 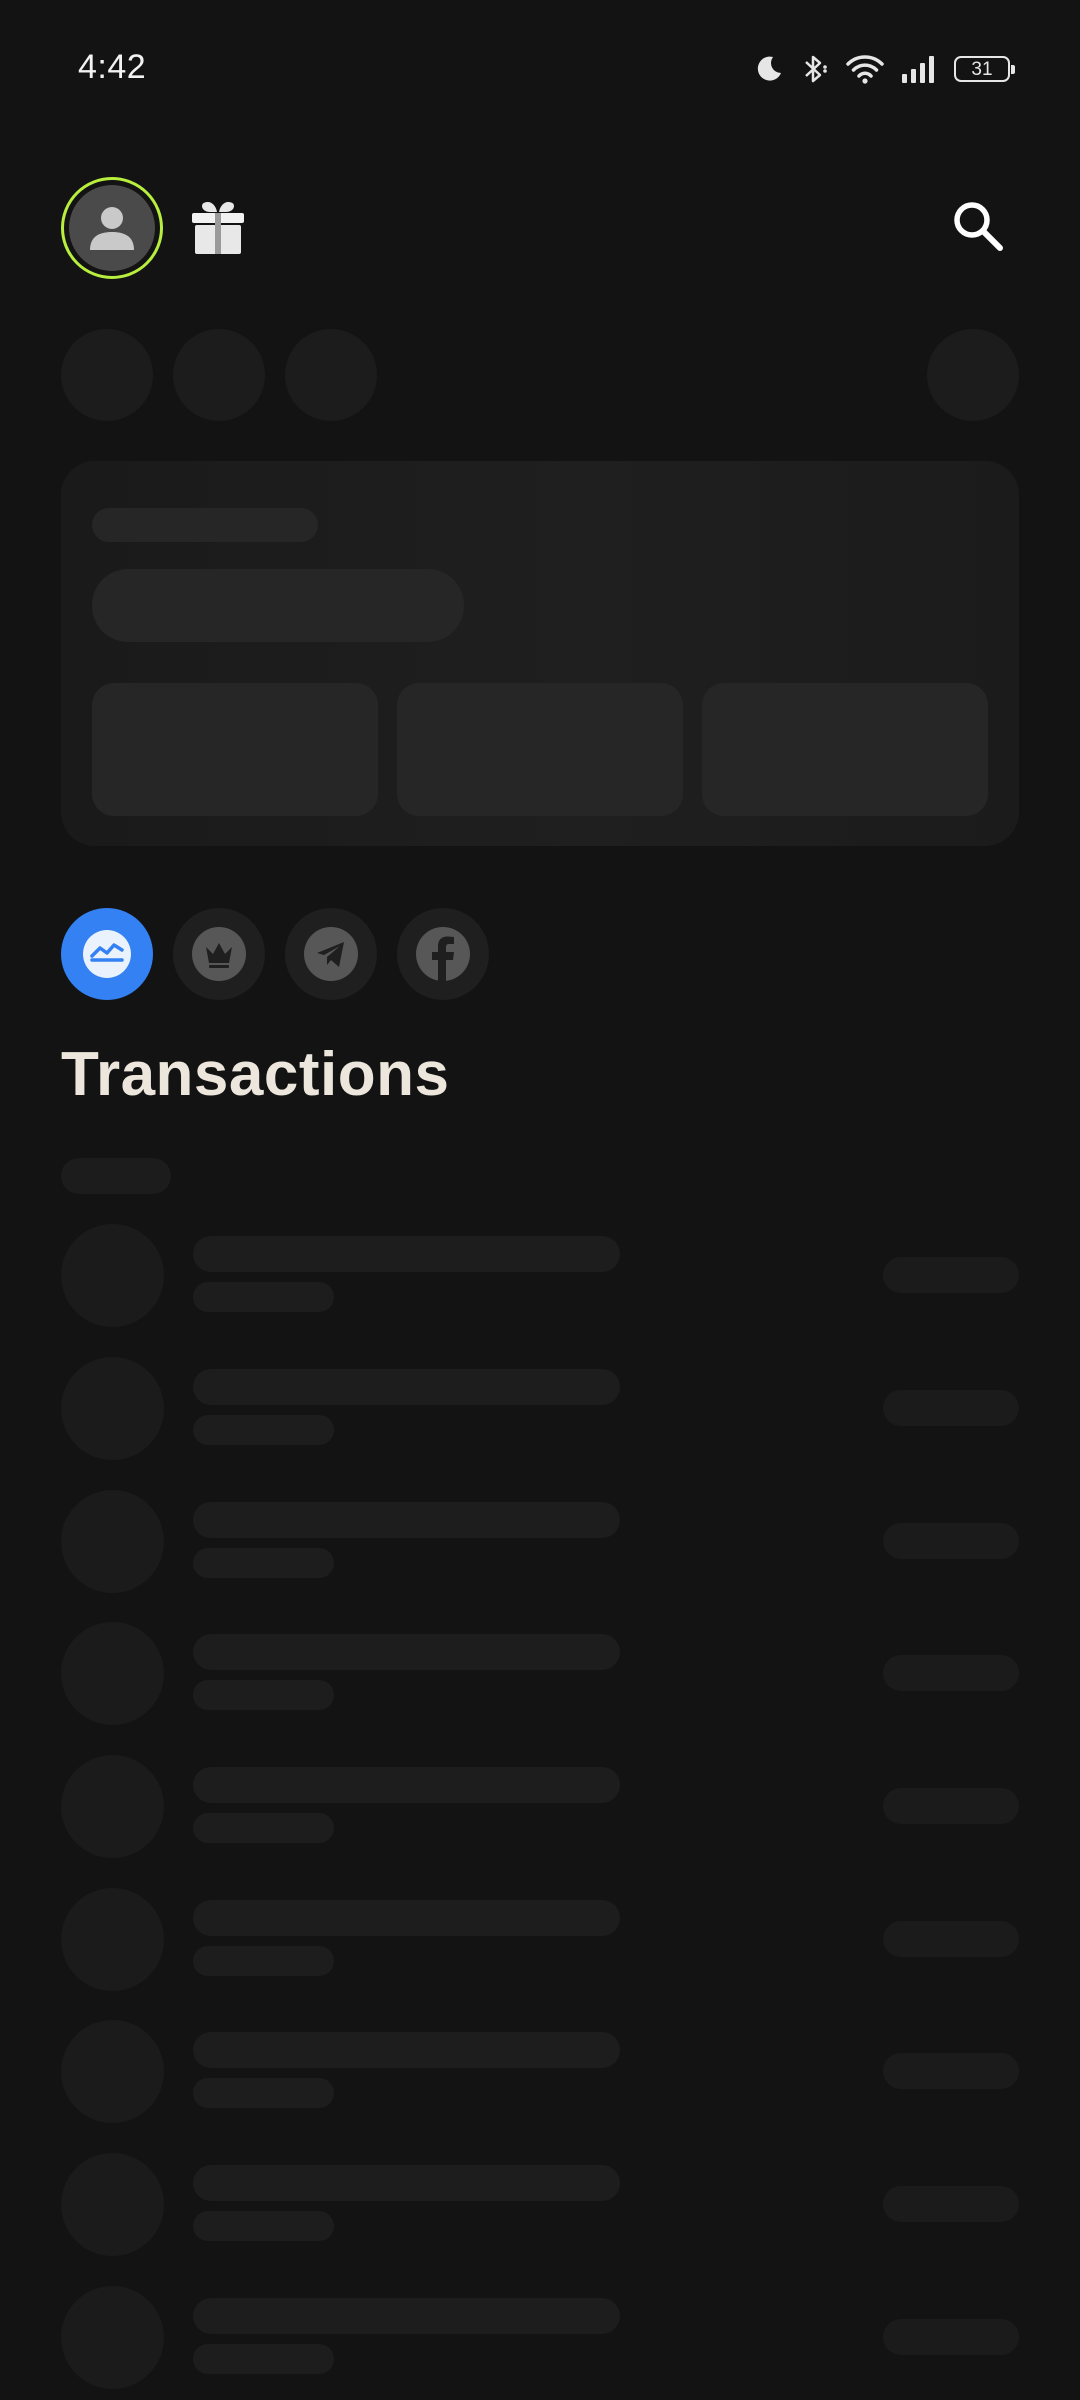 What do you see at coordinates (540, 65) in the screenshot?
I see `status-bar: 4:42 31` at bounding box center [540, 65].